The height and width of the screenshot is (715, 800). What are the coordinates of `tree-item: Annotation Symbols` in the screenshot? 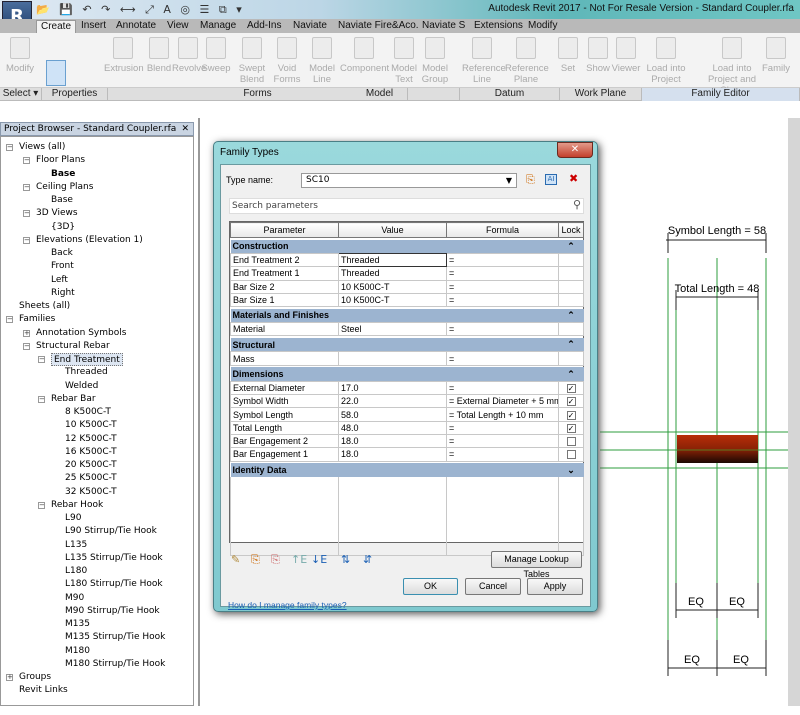 It's located at (81, 333).